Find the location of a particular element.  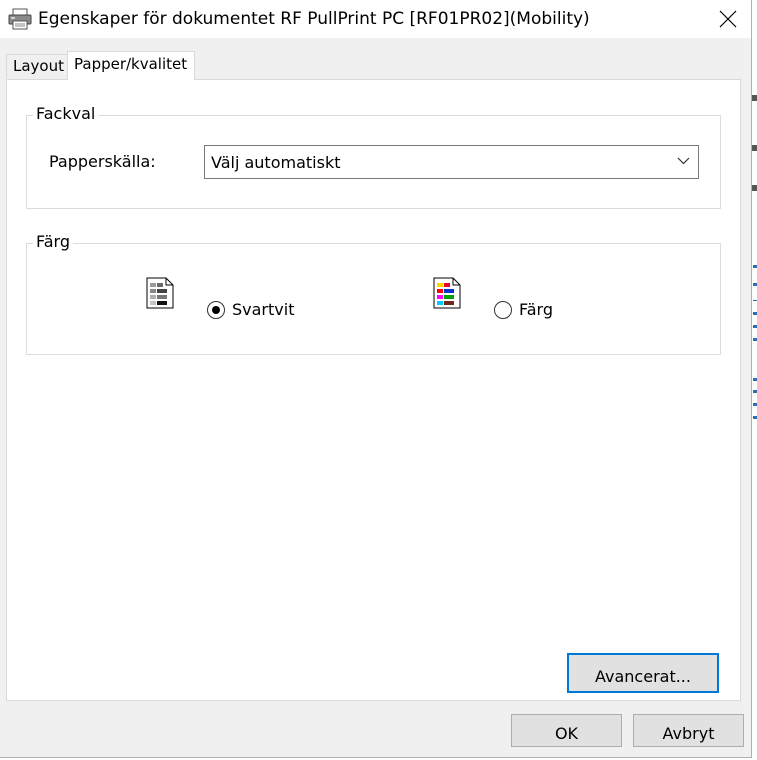

tray-group-legend: Fackval is located at coordinates (66, 114).